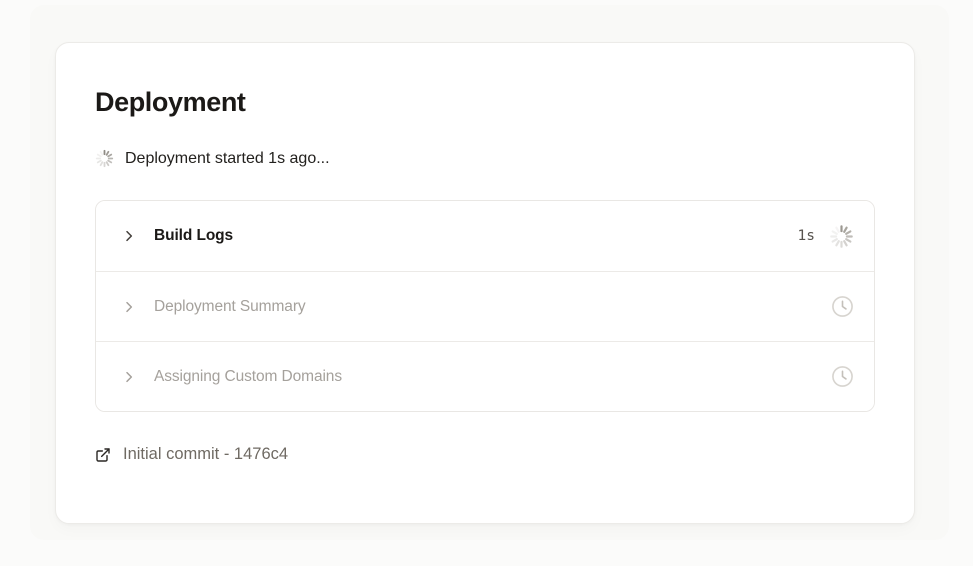 The width and height of the screenshot is (973, 566). I want to click on step-label: Assigning Custom Domains, so click(248, 376).